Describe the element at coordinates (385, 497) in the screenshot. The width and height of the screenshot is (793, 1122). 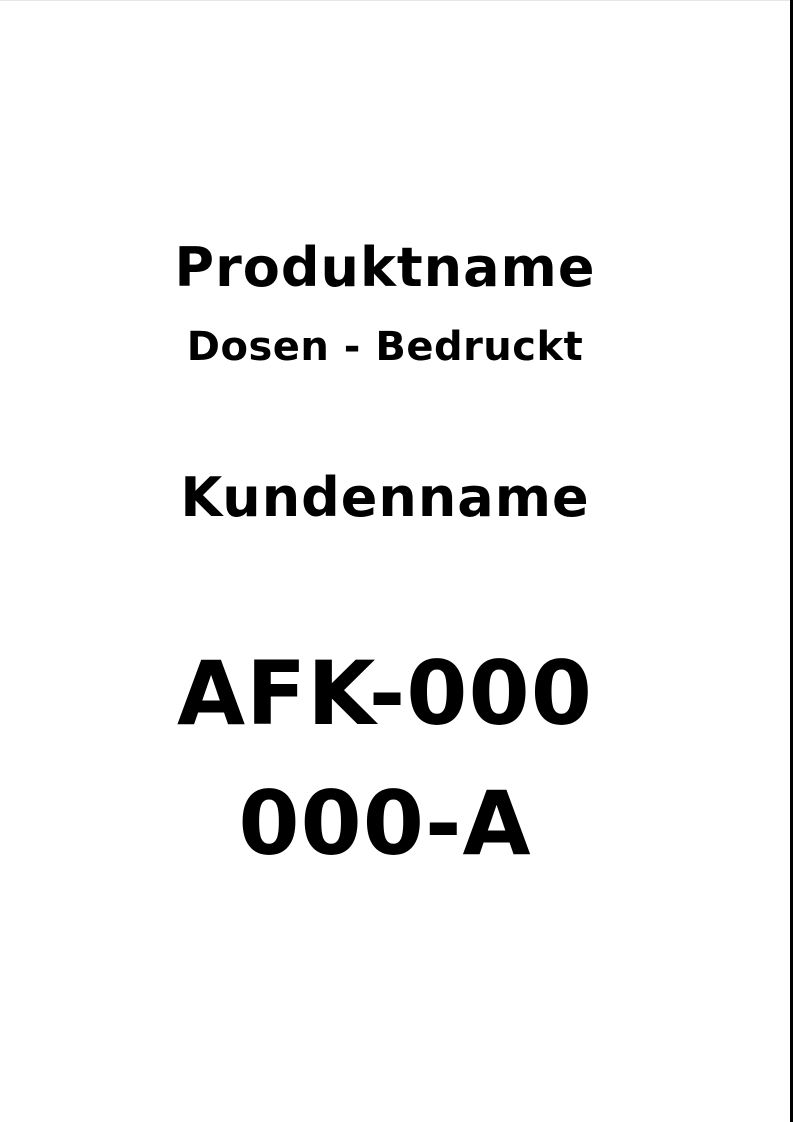
I see `customer-name: Kundenname` at that location.